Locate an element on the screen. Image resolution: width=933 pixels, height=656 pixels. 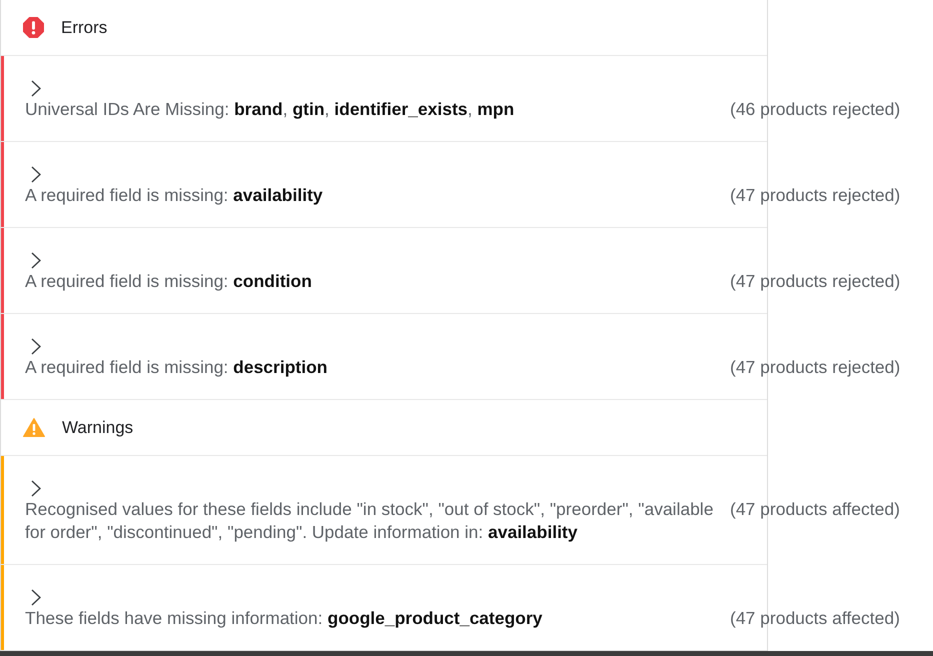
issue-message: A required field is missing: description is located at coordinates (176, 367).